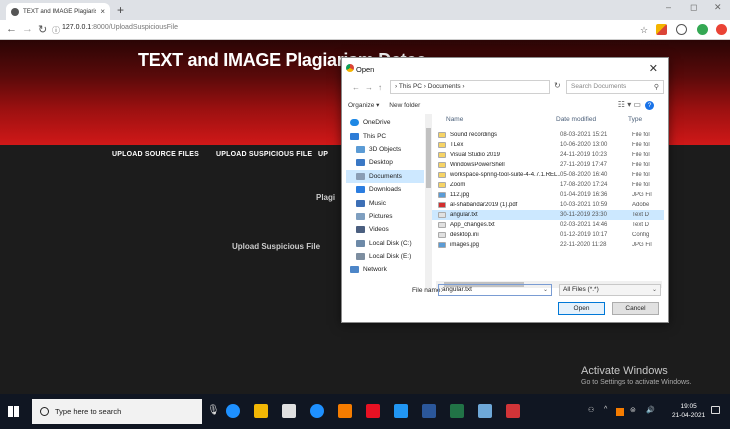 This screenshot has height=429, width=730. Describe the element at coordinates (428, 158) in the screenshot. I see `scrollbar-thumb` at that location.